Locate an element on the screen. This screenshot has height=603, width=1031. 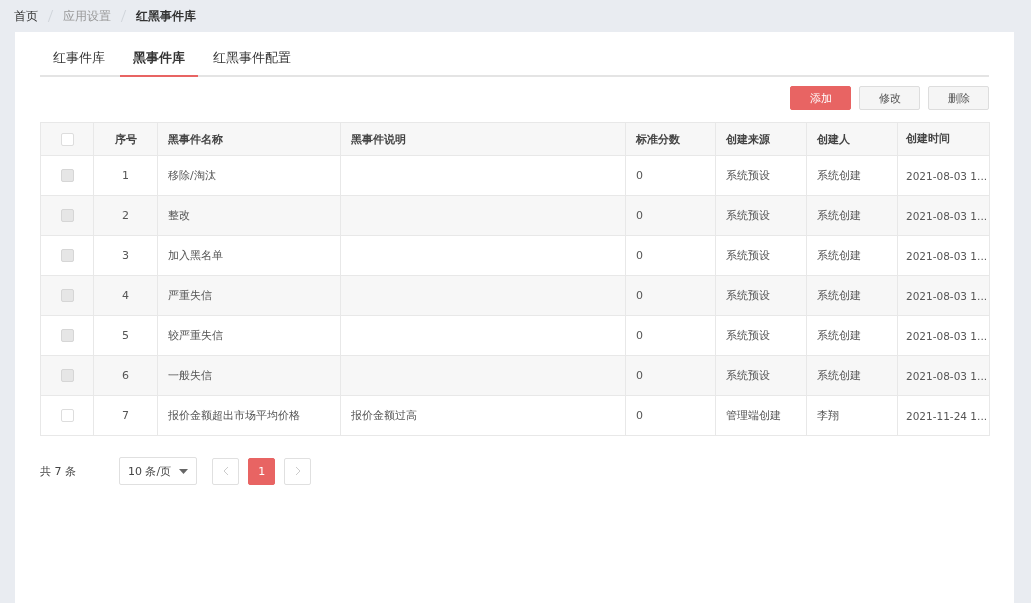
table-cell: 6 is located at coordinates (125, 375).